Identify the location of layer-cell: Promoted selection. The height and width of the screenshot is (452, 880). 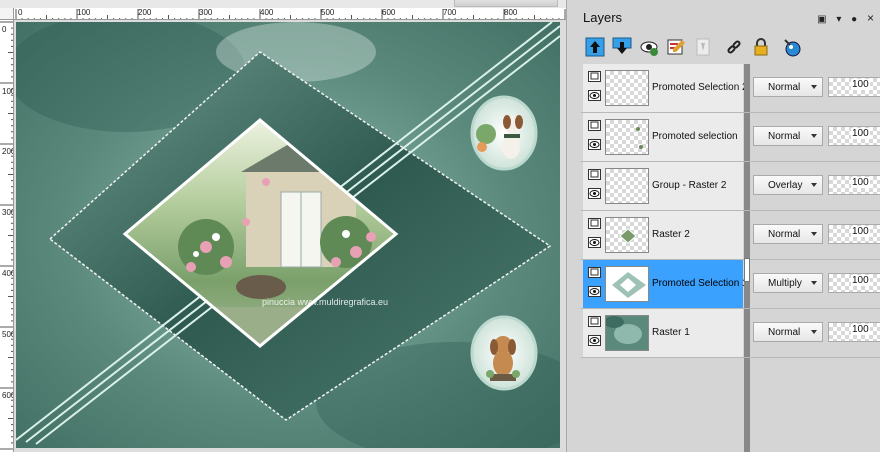
(663, 137).